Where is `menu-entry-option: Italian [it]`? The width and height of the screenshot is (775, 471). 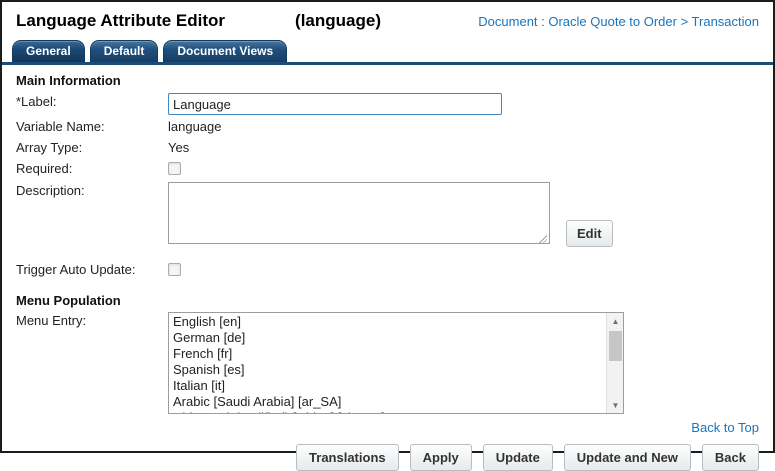 menu-entry-option: Italian [it] is located at coordinates (387, 386).